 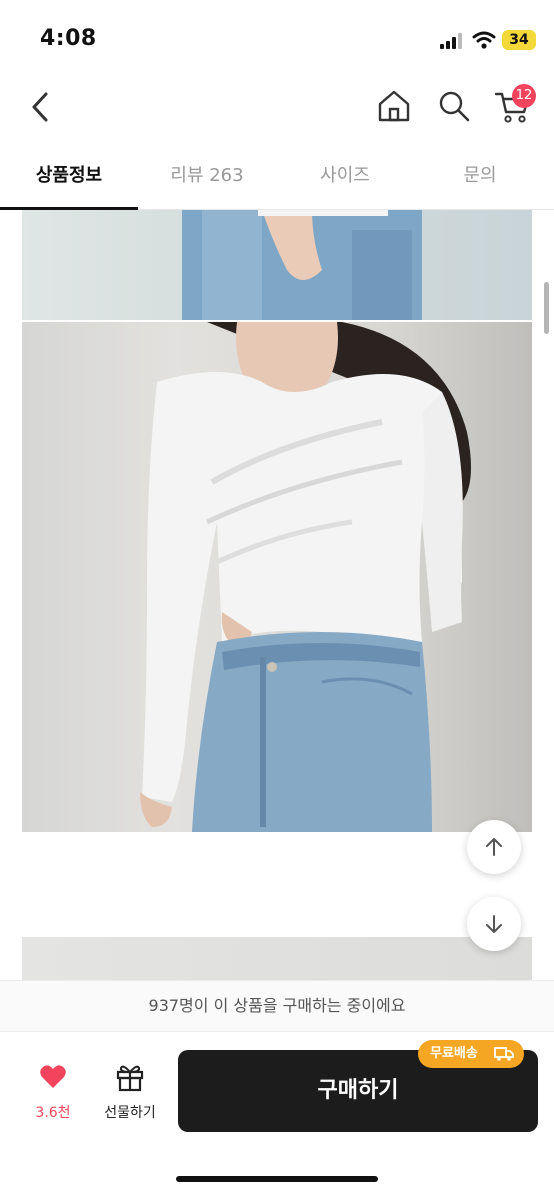 What do you see at coordinates (277, 1116) in the screenshot?
I see `bottom-action-bar: 3.6천 선물하기 구매하기 무료배송` at bounding box center [277, 1116].